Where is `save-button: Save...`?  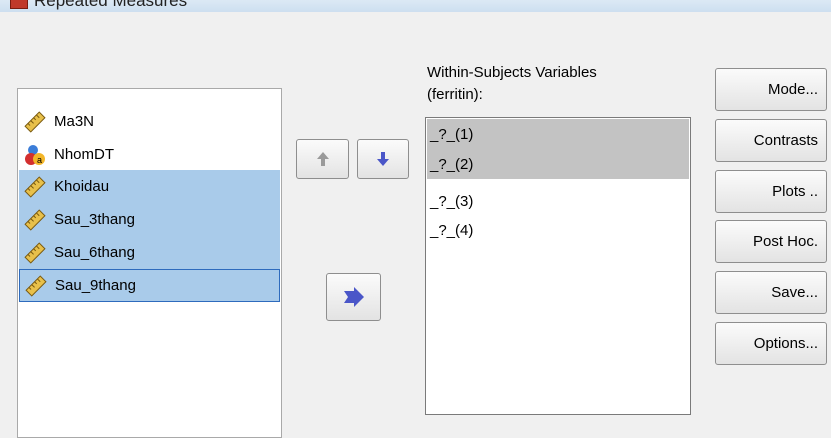 save-button: Save... is located at coordinates (771, 292).